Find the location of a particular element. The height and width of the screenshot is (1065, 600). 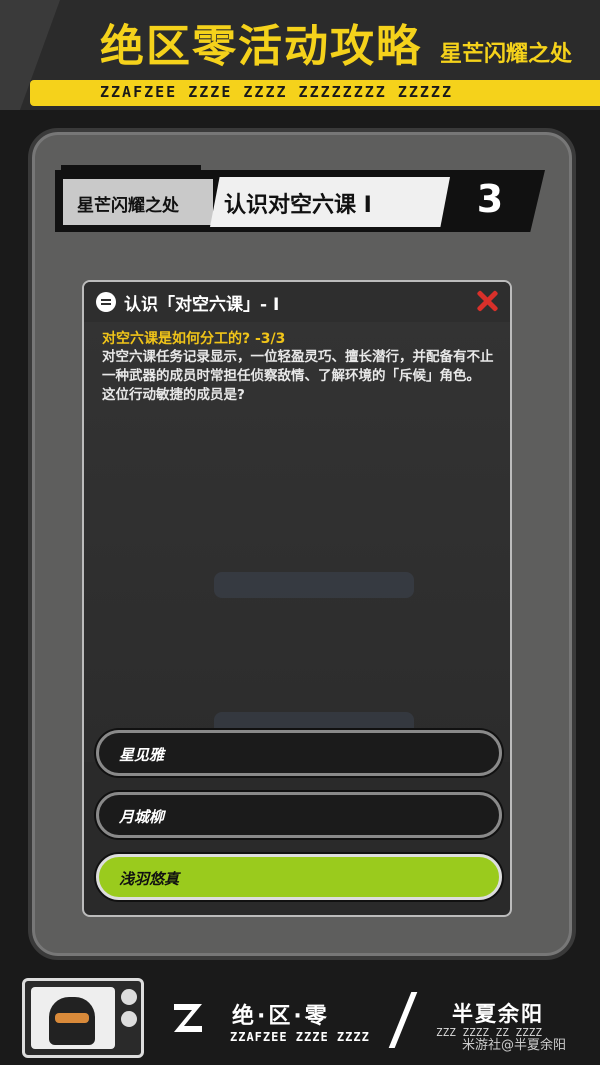

page-subtitle: 星芒闪耀之处 is located at coordinates (506, 54).